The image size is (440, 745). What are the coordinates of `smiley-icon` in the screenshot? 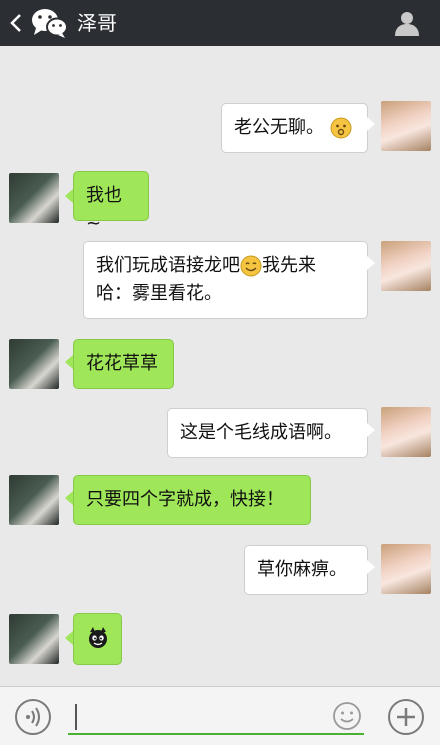 It's located at (347, 716).